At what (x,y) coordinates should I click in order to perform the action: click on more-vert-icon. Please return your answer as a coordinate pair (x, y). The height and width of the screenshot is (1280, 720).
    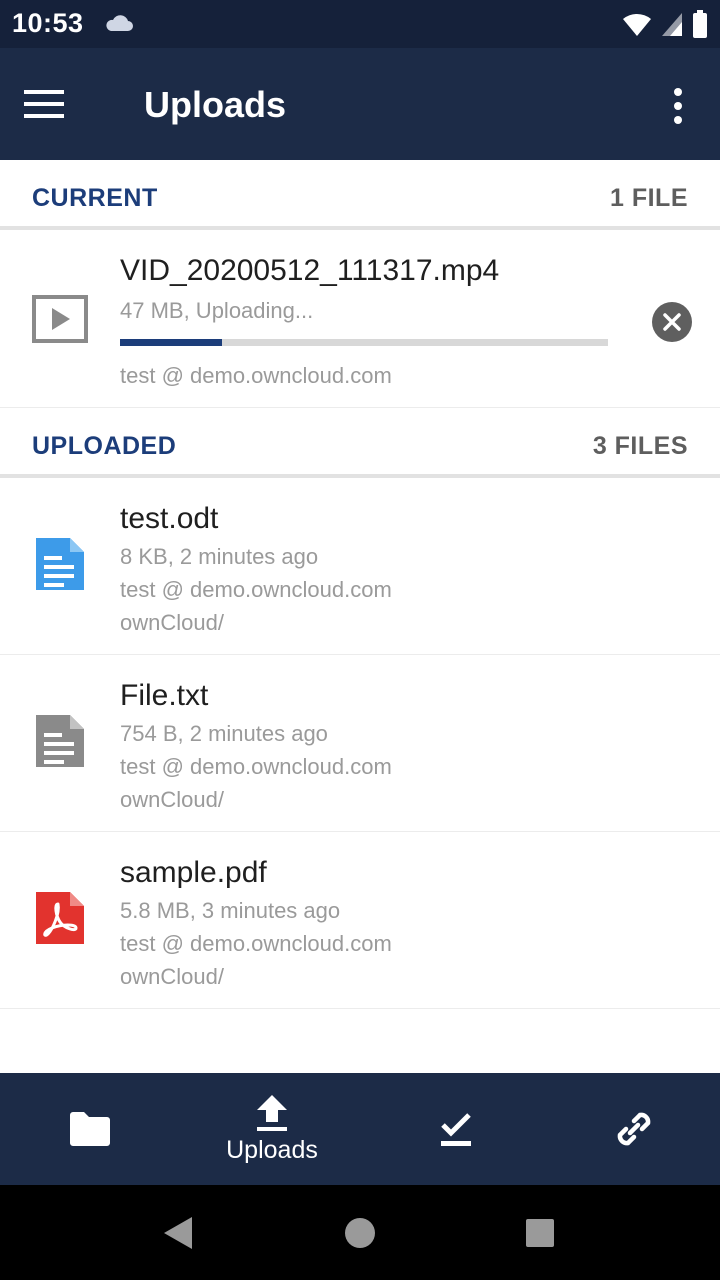
    Looking at the image, I should click on (678, 106).